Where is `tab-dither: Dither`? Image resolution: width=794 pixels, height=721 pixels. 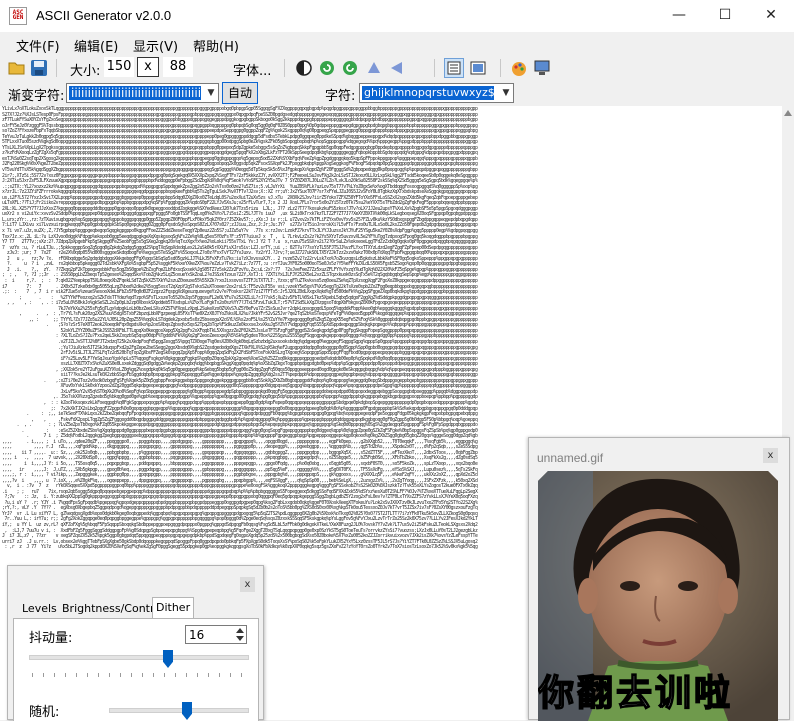
tab-dither: Dither is located at coordinates (173, 608).